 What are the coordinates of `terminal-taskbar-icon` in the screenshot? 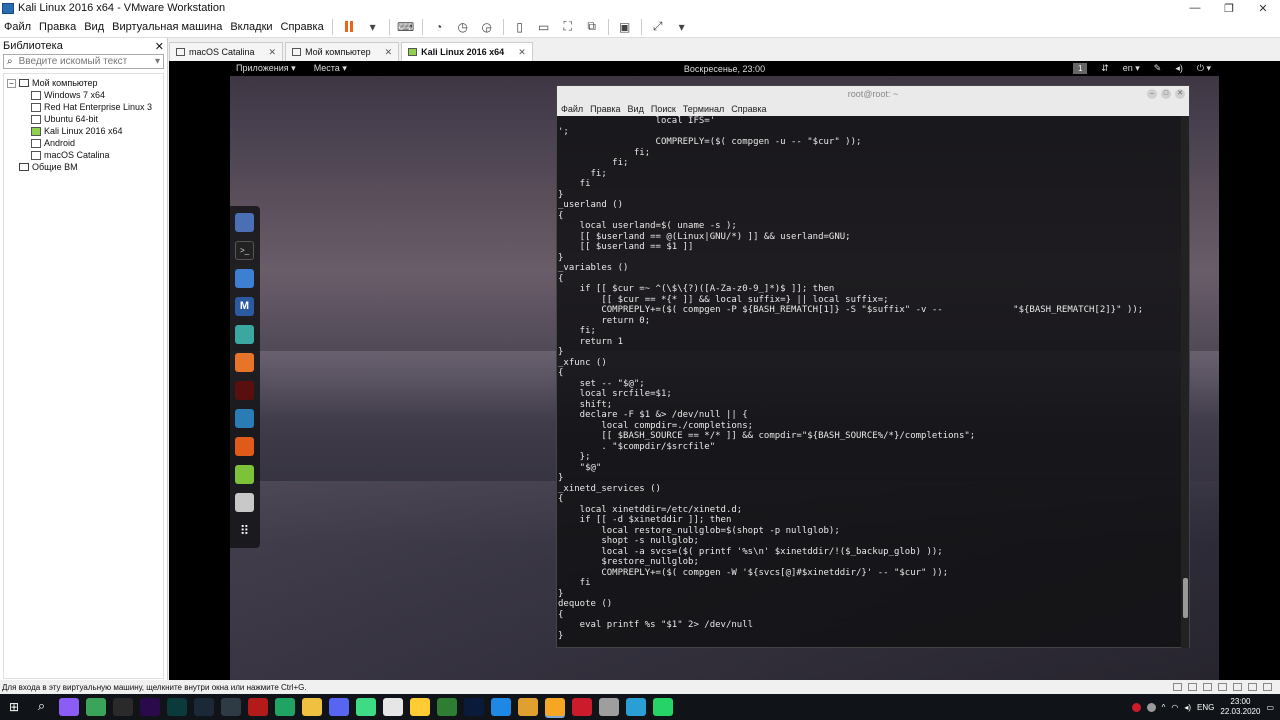 It's located at (122, 707).